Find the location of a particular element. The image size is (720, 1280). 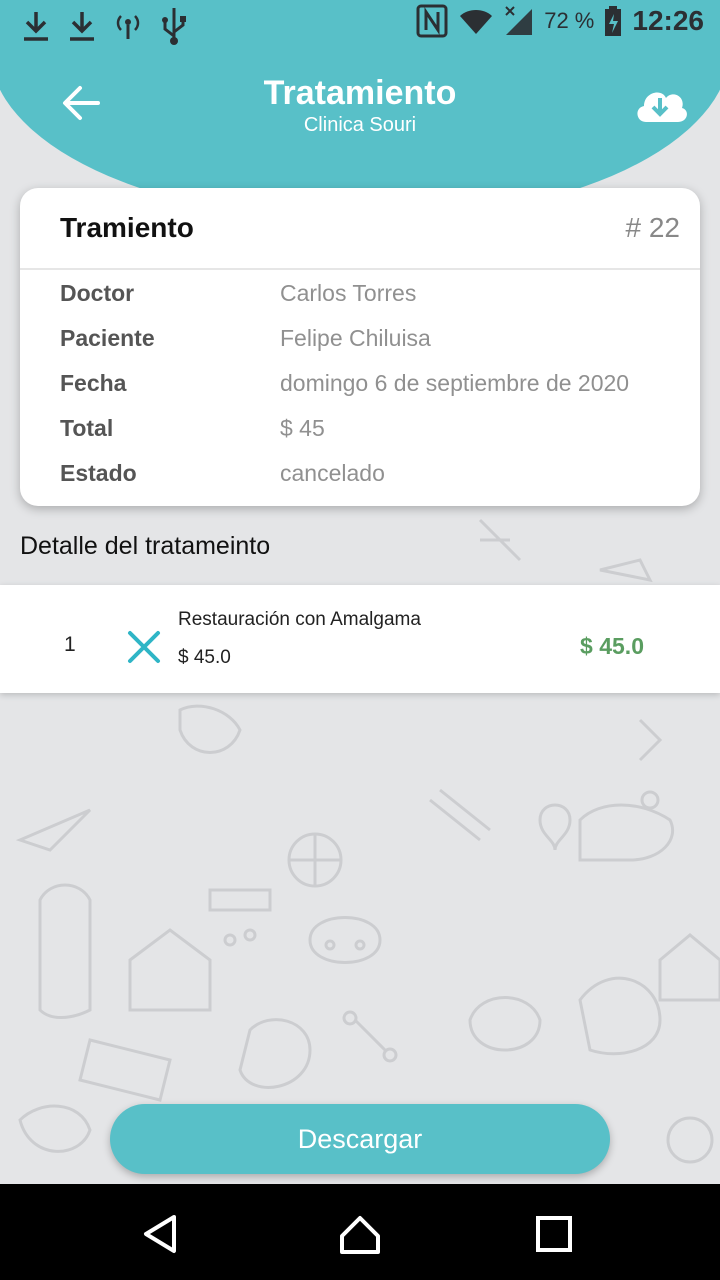

page-title: Tratamiento is located at coordinates (360, 93).